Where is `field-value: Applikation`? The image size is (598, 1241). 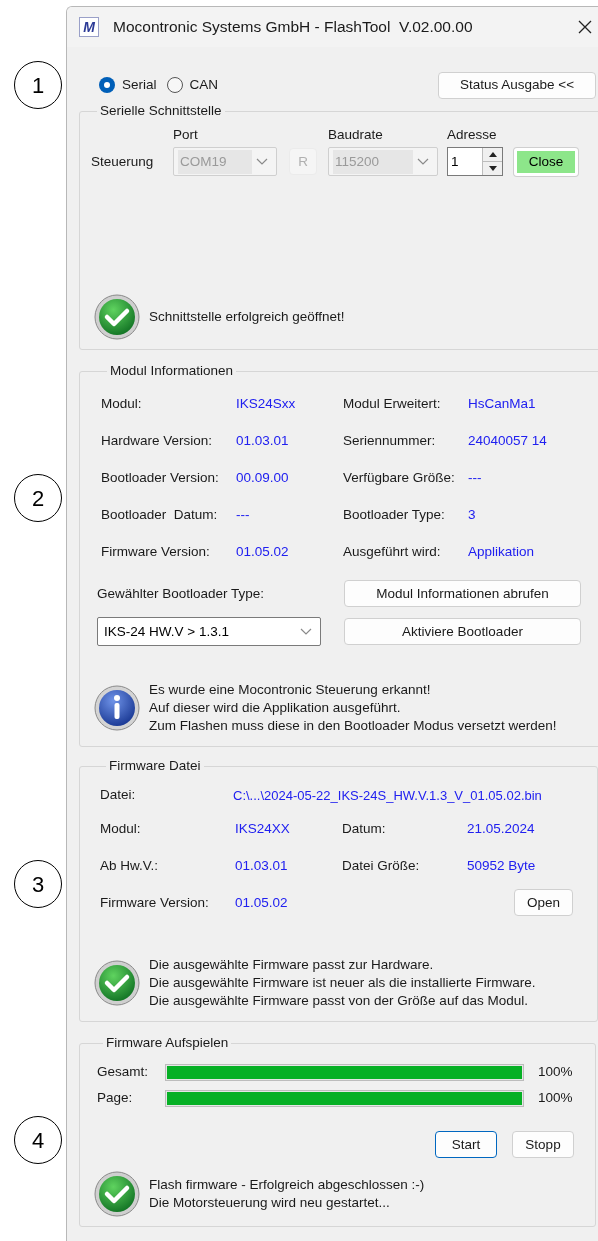 field-value: Applikation is located at coordinates (502, 551).